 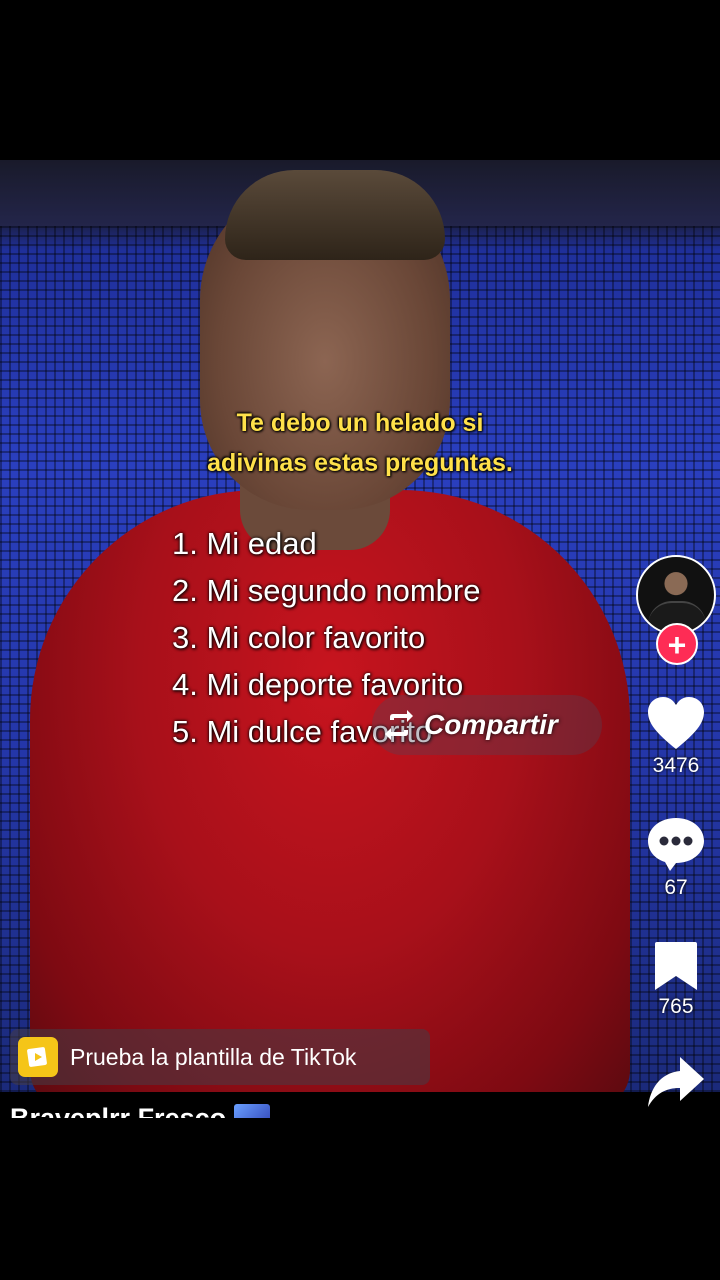 I want to click on share-arrow-icon, so click(x=676, y=1082).